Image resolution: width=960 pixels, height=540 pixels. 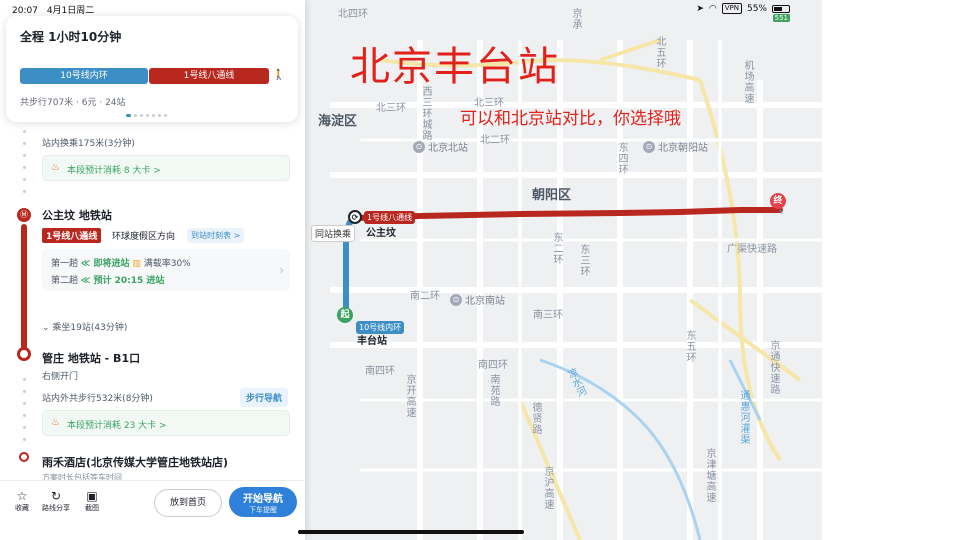 What do you see at coordinates (281, 270) in the screenshot?
I see `chevron-right-icon: ›` at bounding box center [281, 270].